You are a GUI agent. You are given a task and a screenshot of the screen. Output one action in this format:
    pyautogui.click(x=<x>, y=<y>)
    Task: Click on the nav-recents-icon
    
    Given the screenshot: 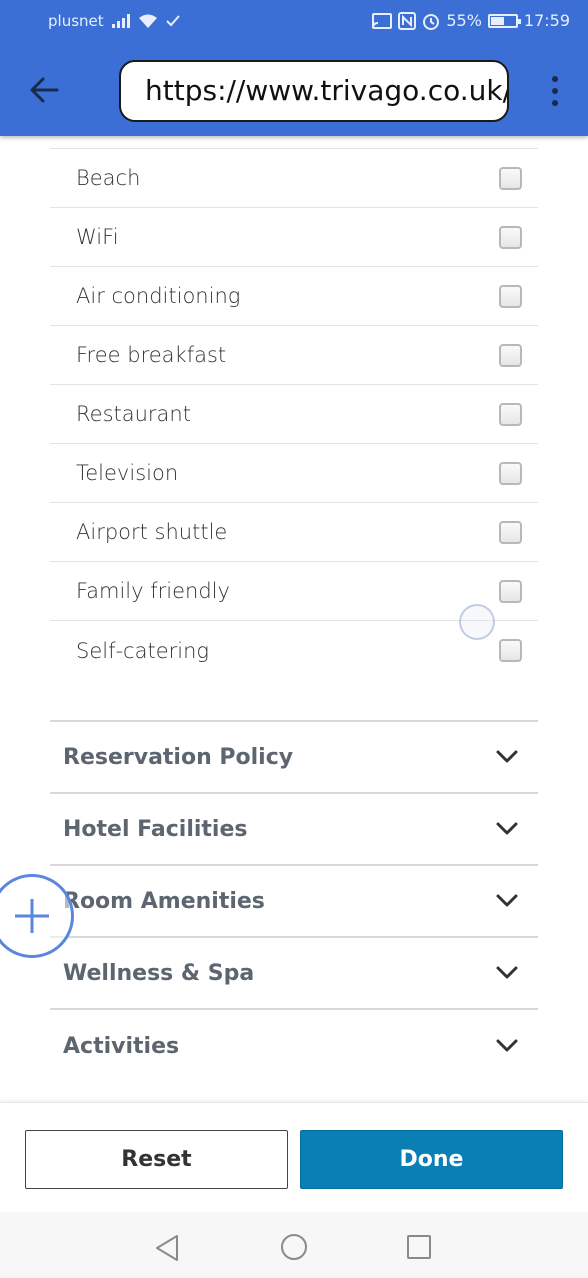 What is the action you would take?
    pyautogui.click(x=419, y=1247)
    